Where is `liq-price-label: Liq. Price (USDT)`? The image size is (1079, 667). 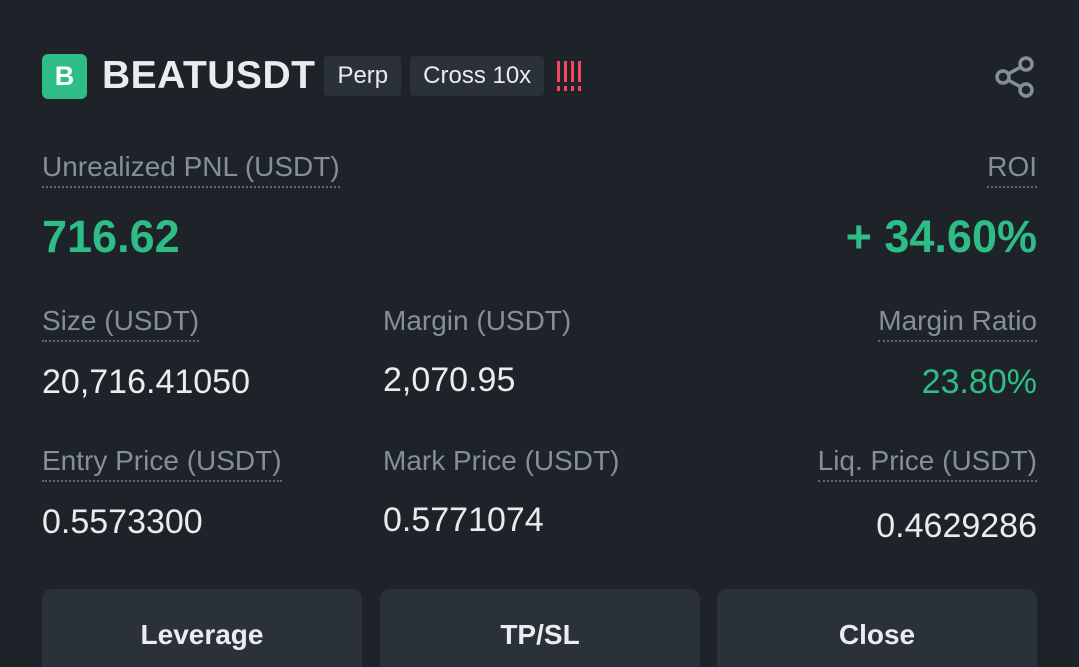 liq-price-label: Liq. Price (USDT) is located at coordinates (927, 463).